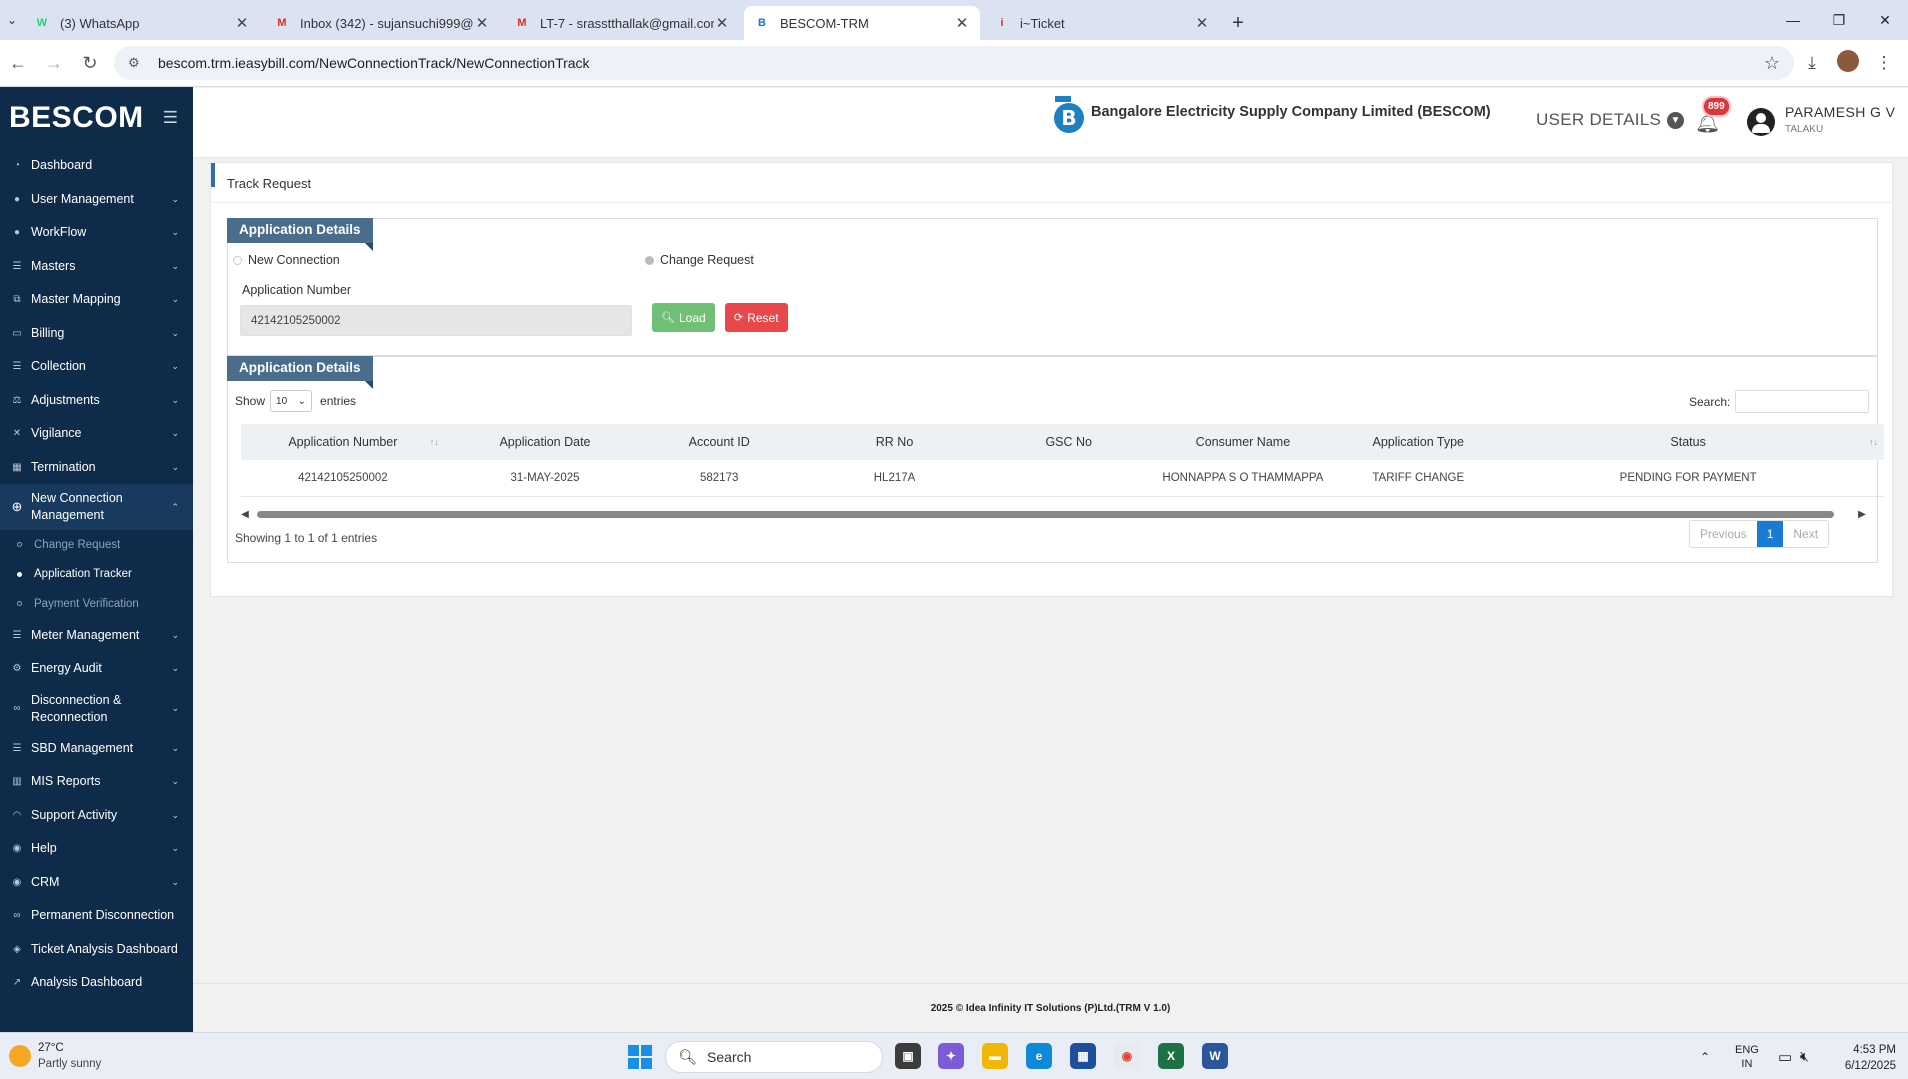  I want to click on sidebar-item-collection: ☰ Collection ⌄, so click(96, 367).